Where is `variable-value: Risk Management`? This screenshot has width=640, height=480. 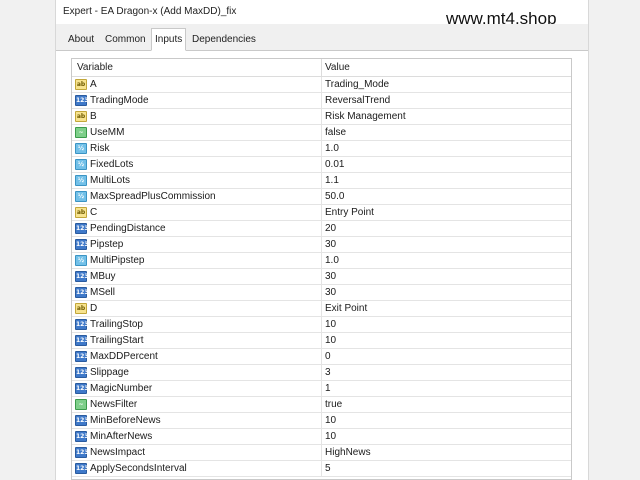 variable-value: Risk Management is located at coordinates (365, 116).